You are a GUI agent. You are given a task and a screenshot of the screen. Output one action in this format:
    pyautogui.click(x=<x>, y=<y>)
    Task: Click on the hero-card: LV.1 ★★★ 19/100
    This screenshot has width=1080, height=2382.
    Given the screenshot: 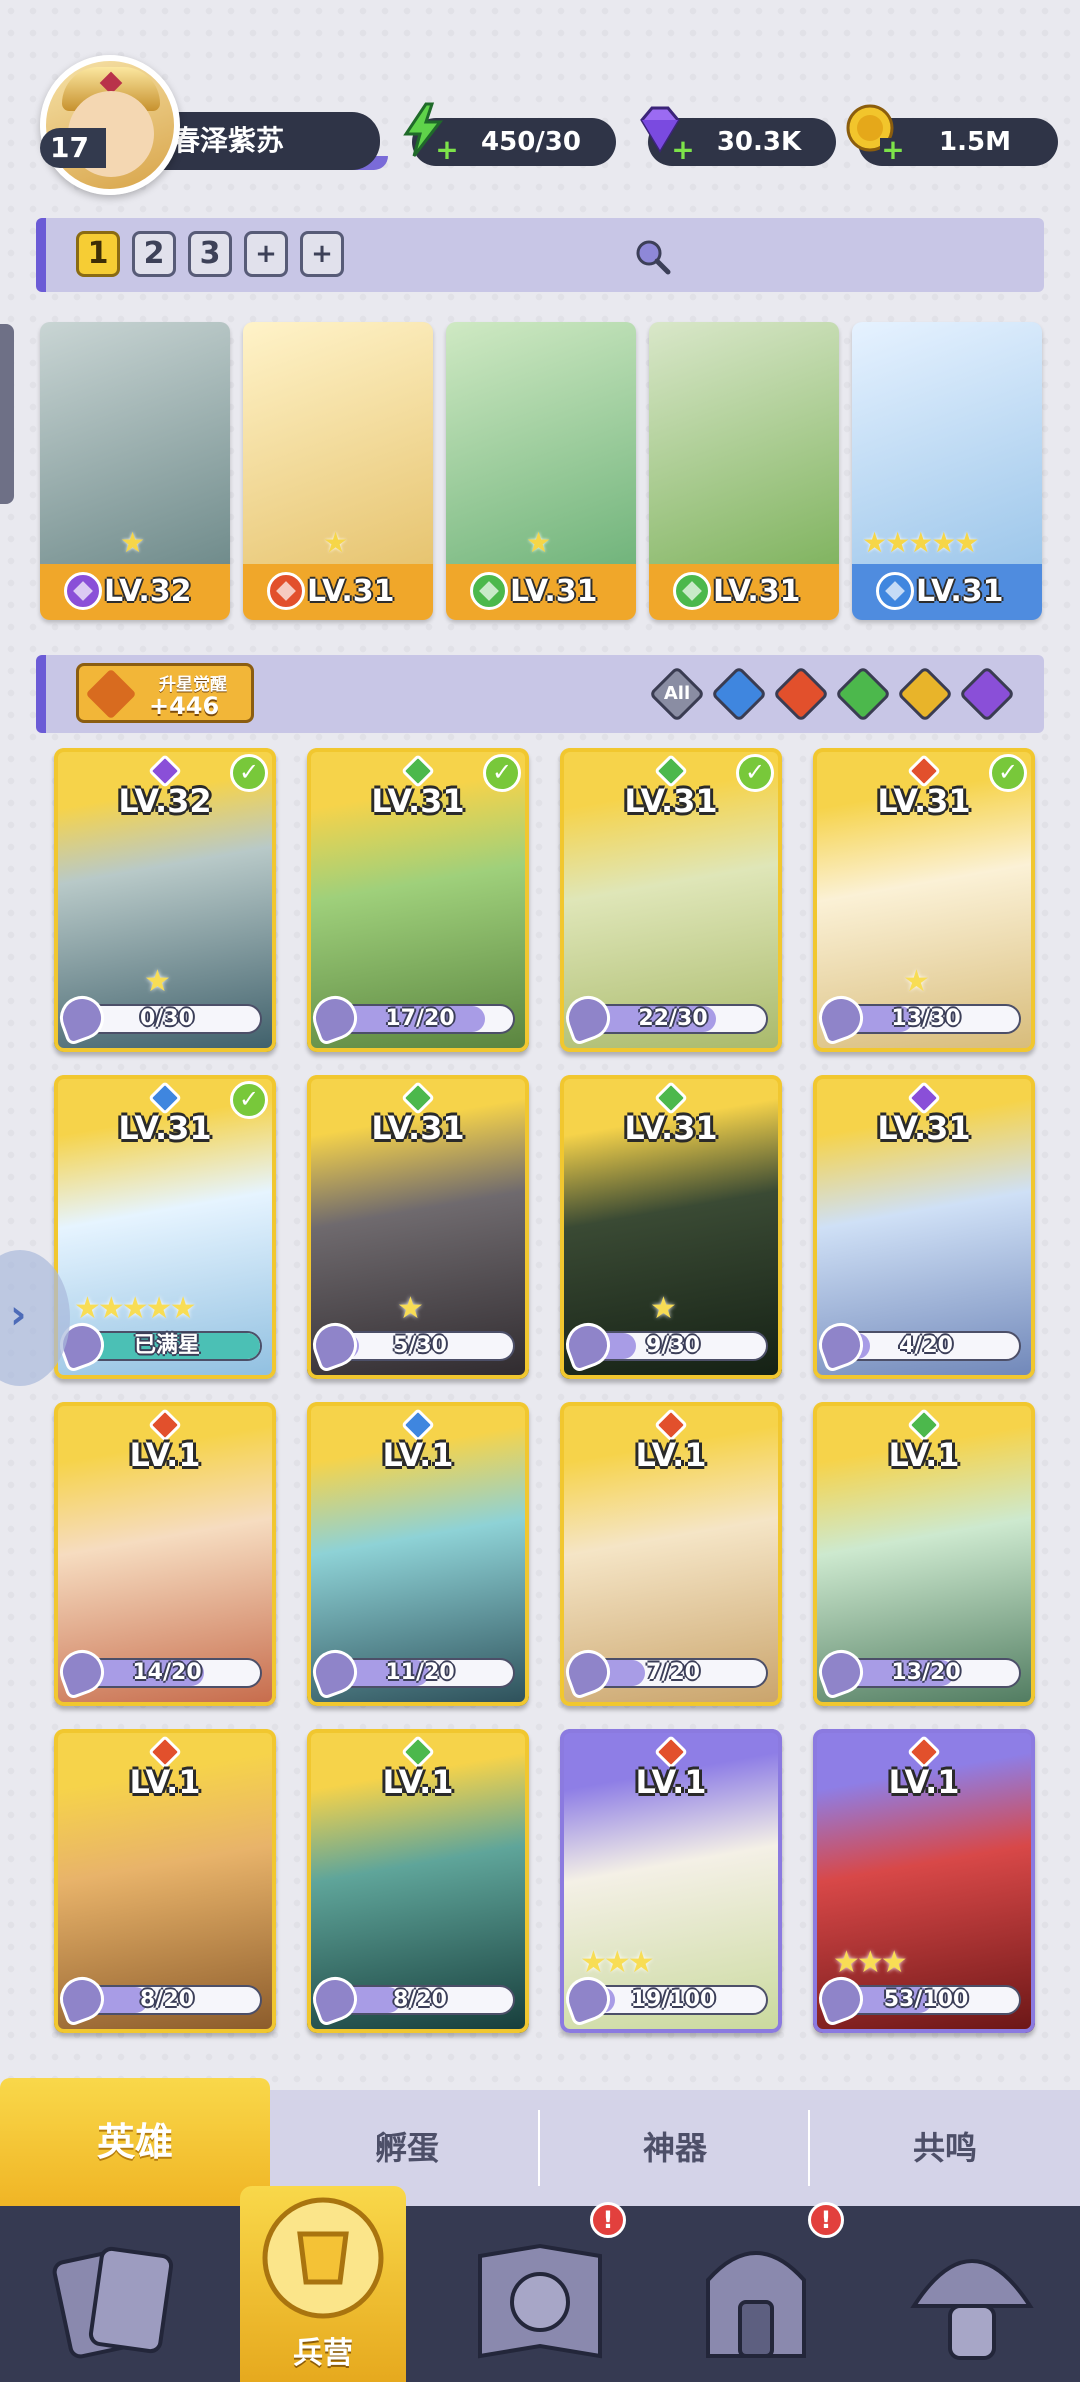 What is the action you would take?
    pyautogui.click(x=671, y=1881)
    